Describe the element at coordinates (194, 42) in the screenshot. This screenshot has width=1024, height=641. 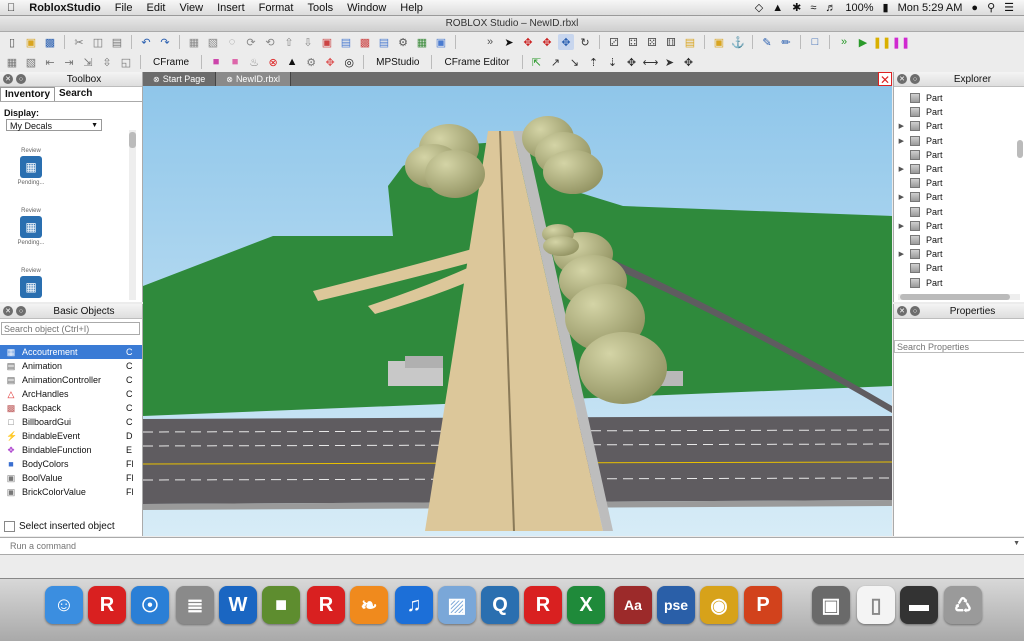
I see `group-icon: ▦` at that location.